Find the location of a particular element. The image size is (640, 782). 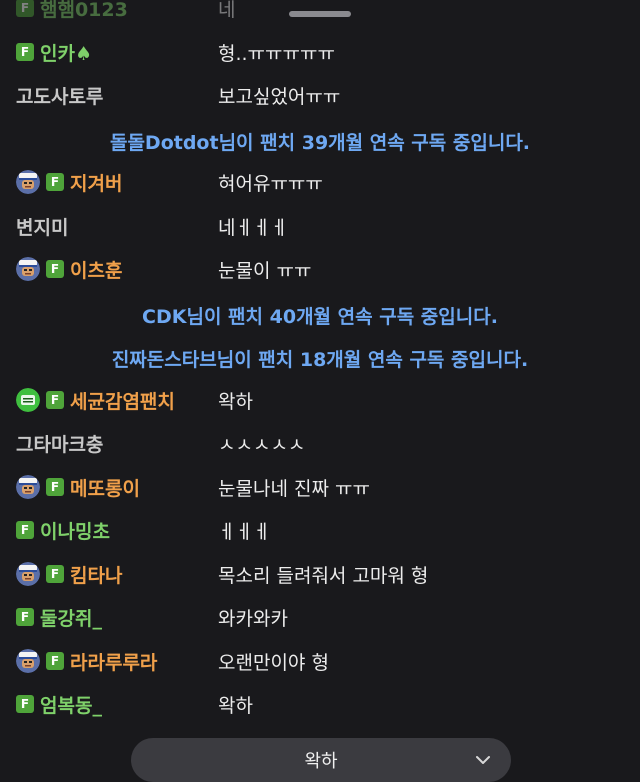

subscription-notice: 돌돌Dotdot님이 팬치 39개월 연속 구독 중입니다. is located at coordinates (320, 143).